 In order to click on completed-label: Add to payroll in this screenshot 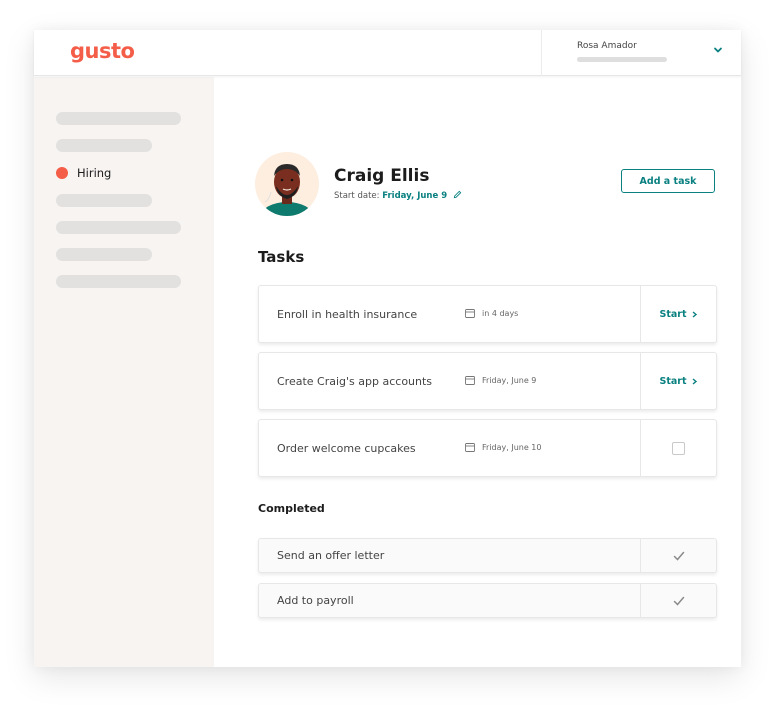, I will do `click(315, 600)`.